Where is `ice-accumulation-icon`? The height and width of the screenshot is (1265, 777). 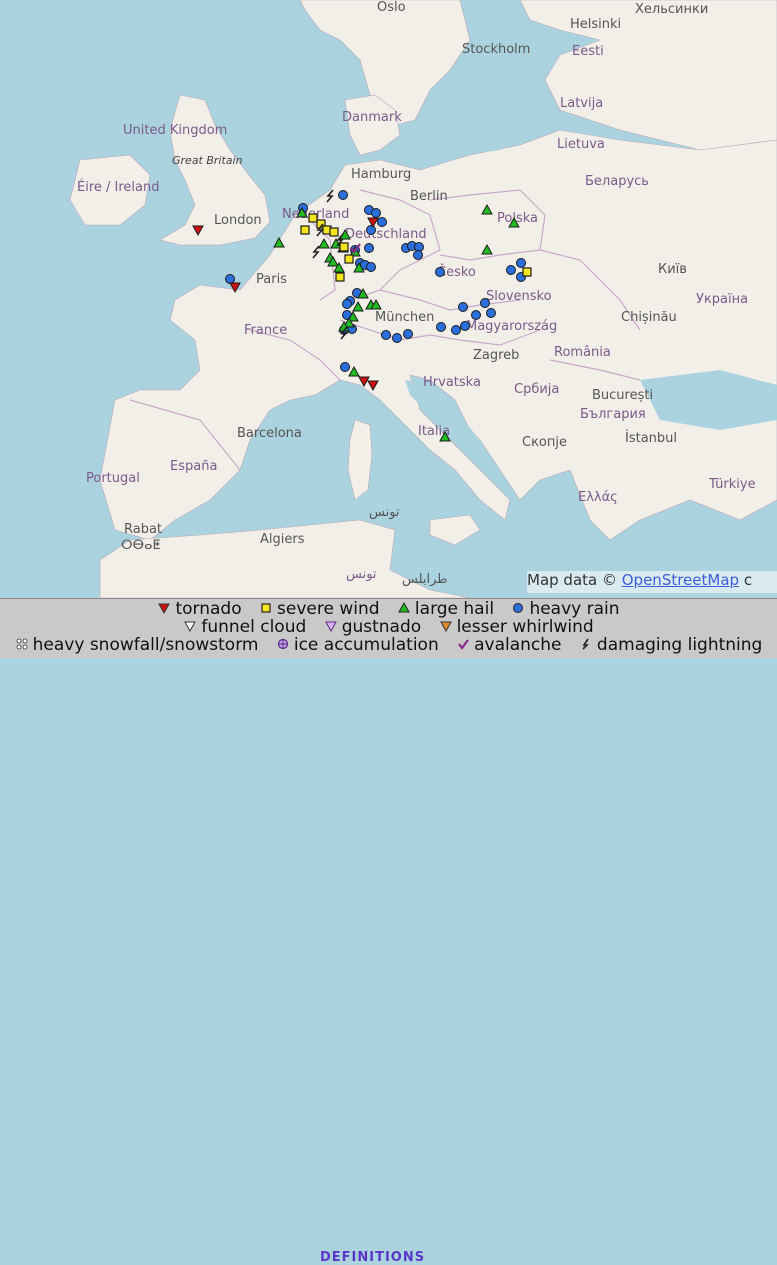
ice-accumulation-icon is located at coordinates (283, 646).